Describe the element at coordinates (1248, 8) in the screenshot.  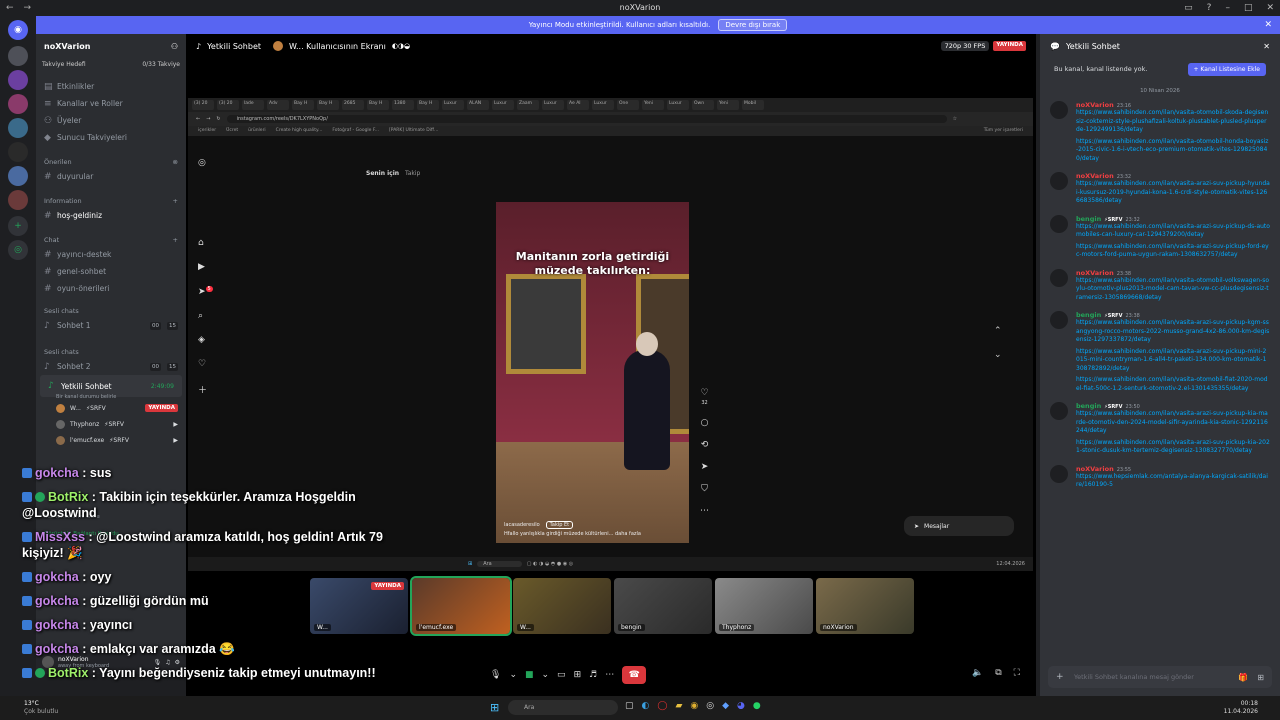
I see `maximize-button: □` at that location.